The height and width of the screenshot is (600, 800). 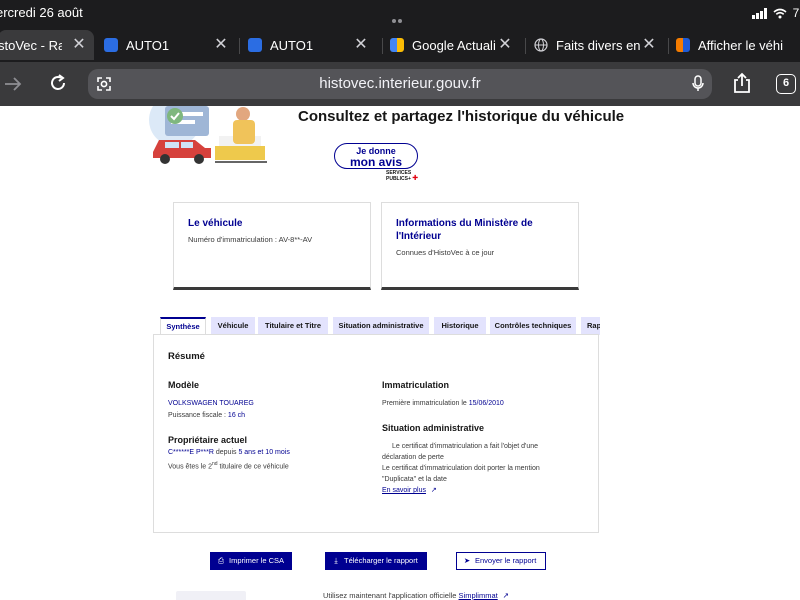 I want to click on learn-more-link: En savoir plus ↗, so click(x=409, y=491).